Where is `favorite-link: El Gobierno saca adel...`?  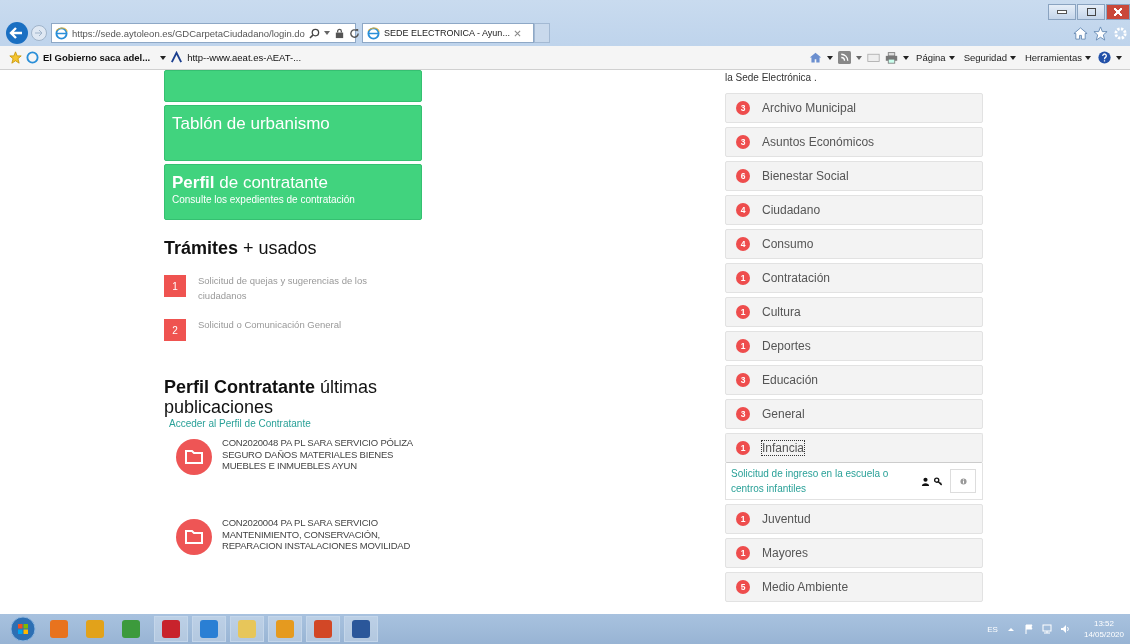 favorite-link: El Gobierno saca adel... is located at coordinates (97, 57).